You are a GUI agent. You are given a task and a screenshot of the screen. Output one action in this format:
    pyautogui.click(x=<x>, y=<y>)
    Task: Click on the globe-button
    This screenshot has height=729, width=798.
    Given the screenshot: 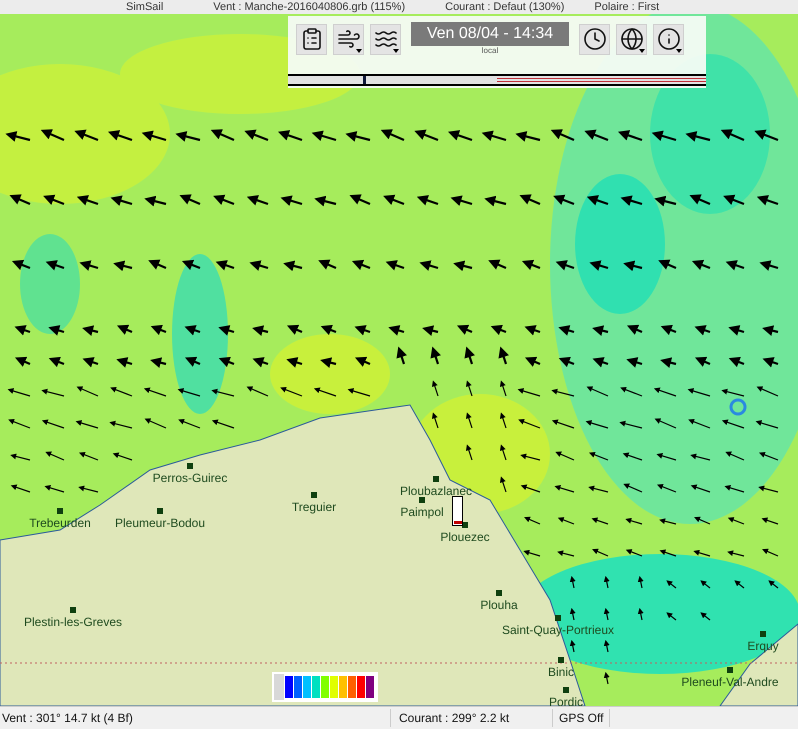 What is the action you would take?
    pyautogui.click(x=631, y=39)
    